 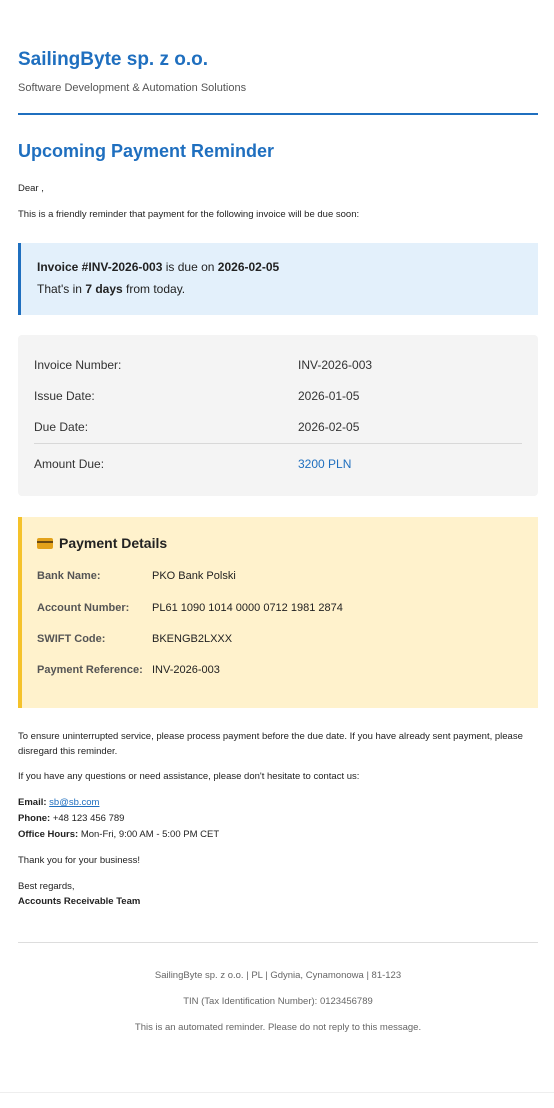 I want to click on company-name: SailingByte sp. z o.o., so click(x=113, y=59).